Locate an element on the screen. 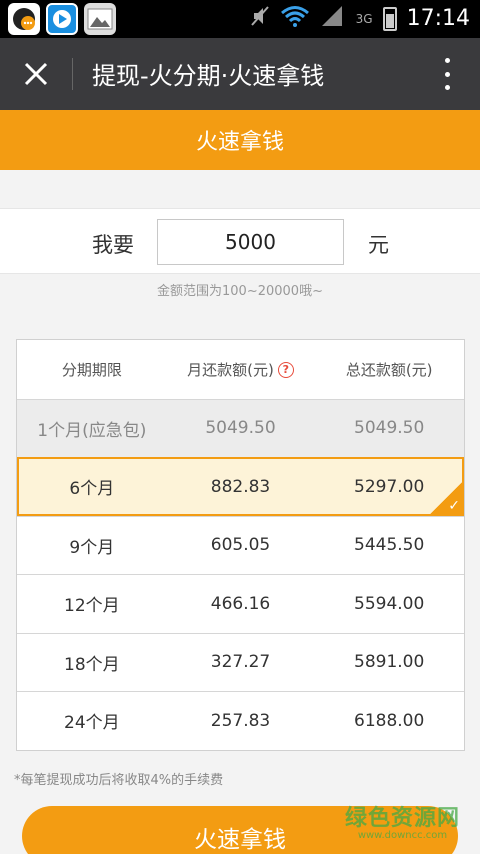 The height and width of the screenshot is (854, 480). amount-range-hint: 金额范围为100~20000哦~ is located at coordinates (240, 291).